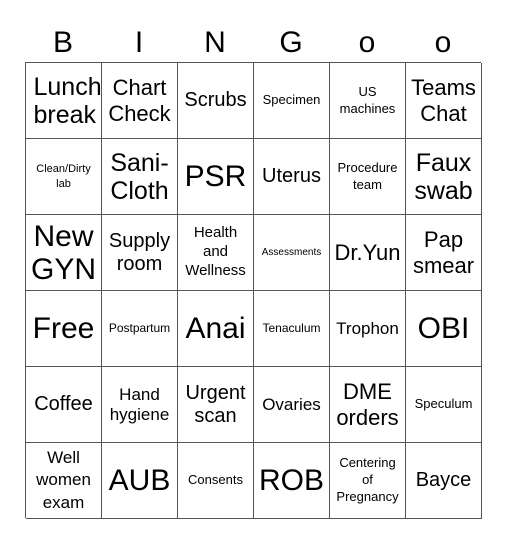 Image resolution: width=506 pixels, height=544 pixels. I want to click on cell-label: Chart Check, so click(139, 100).